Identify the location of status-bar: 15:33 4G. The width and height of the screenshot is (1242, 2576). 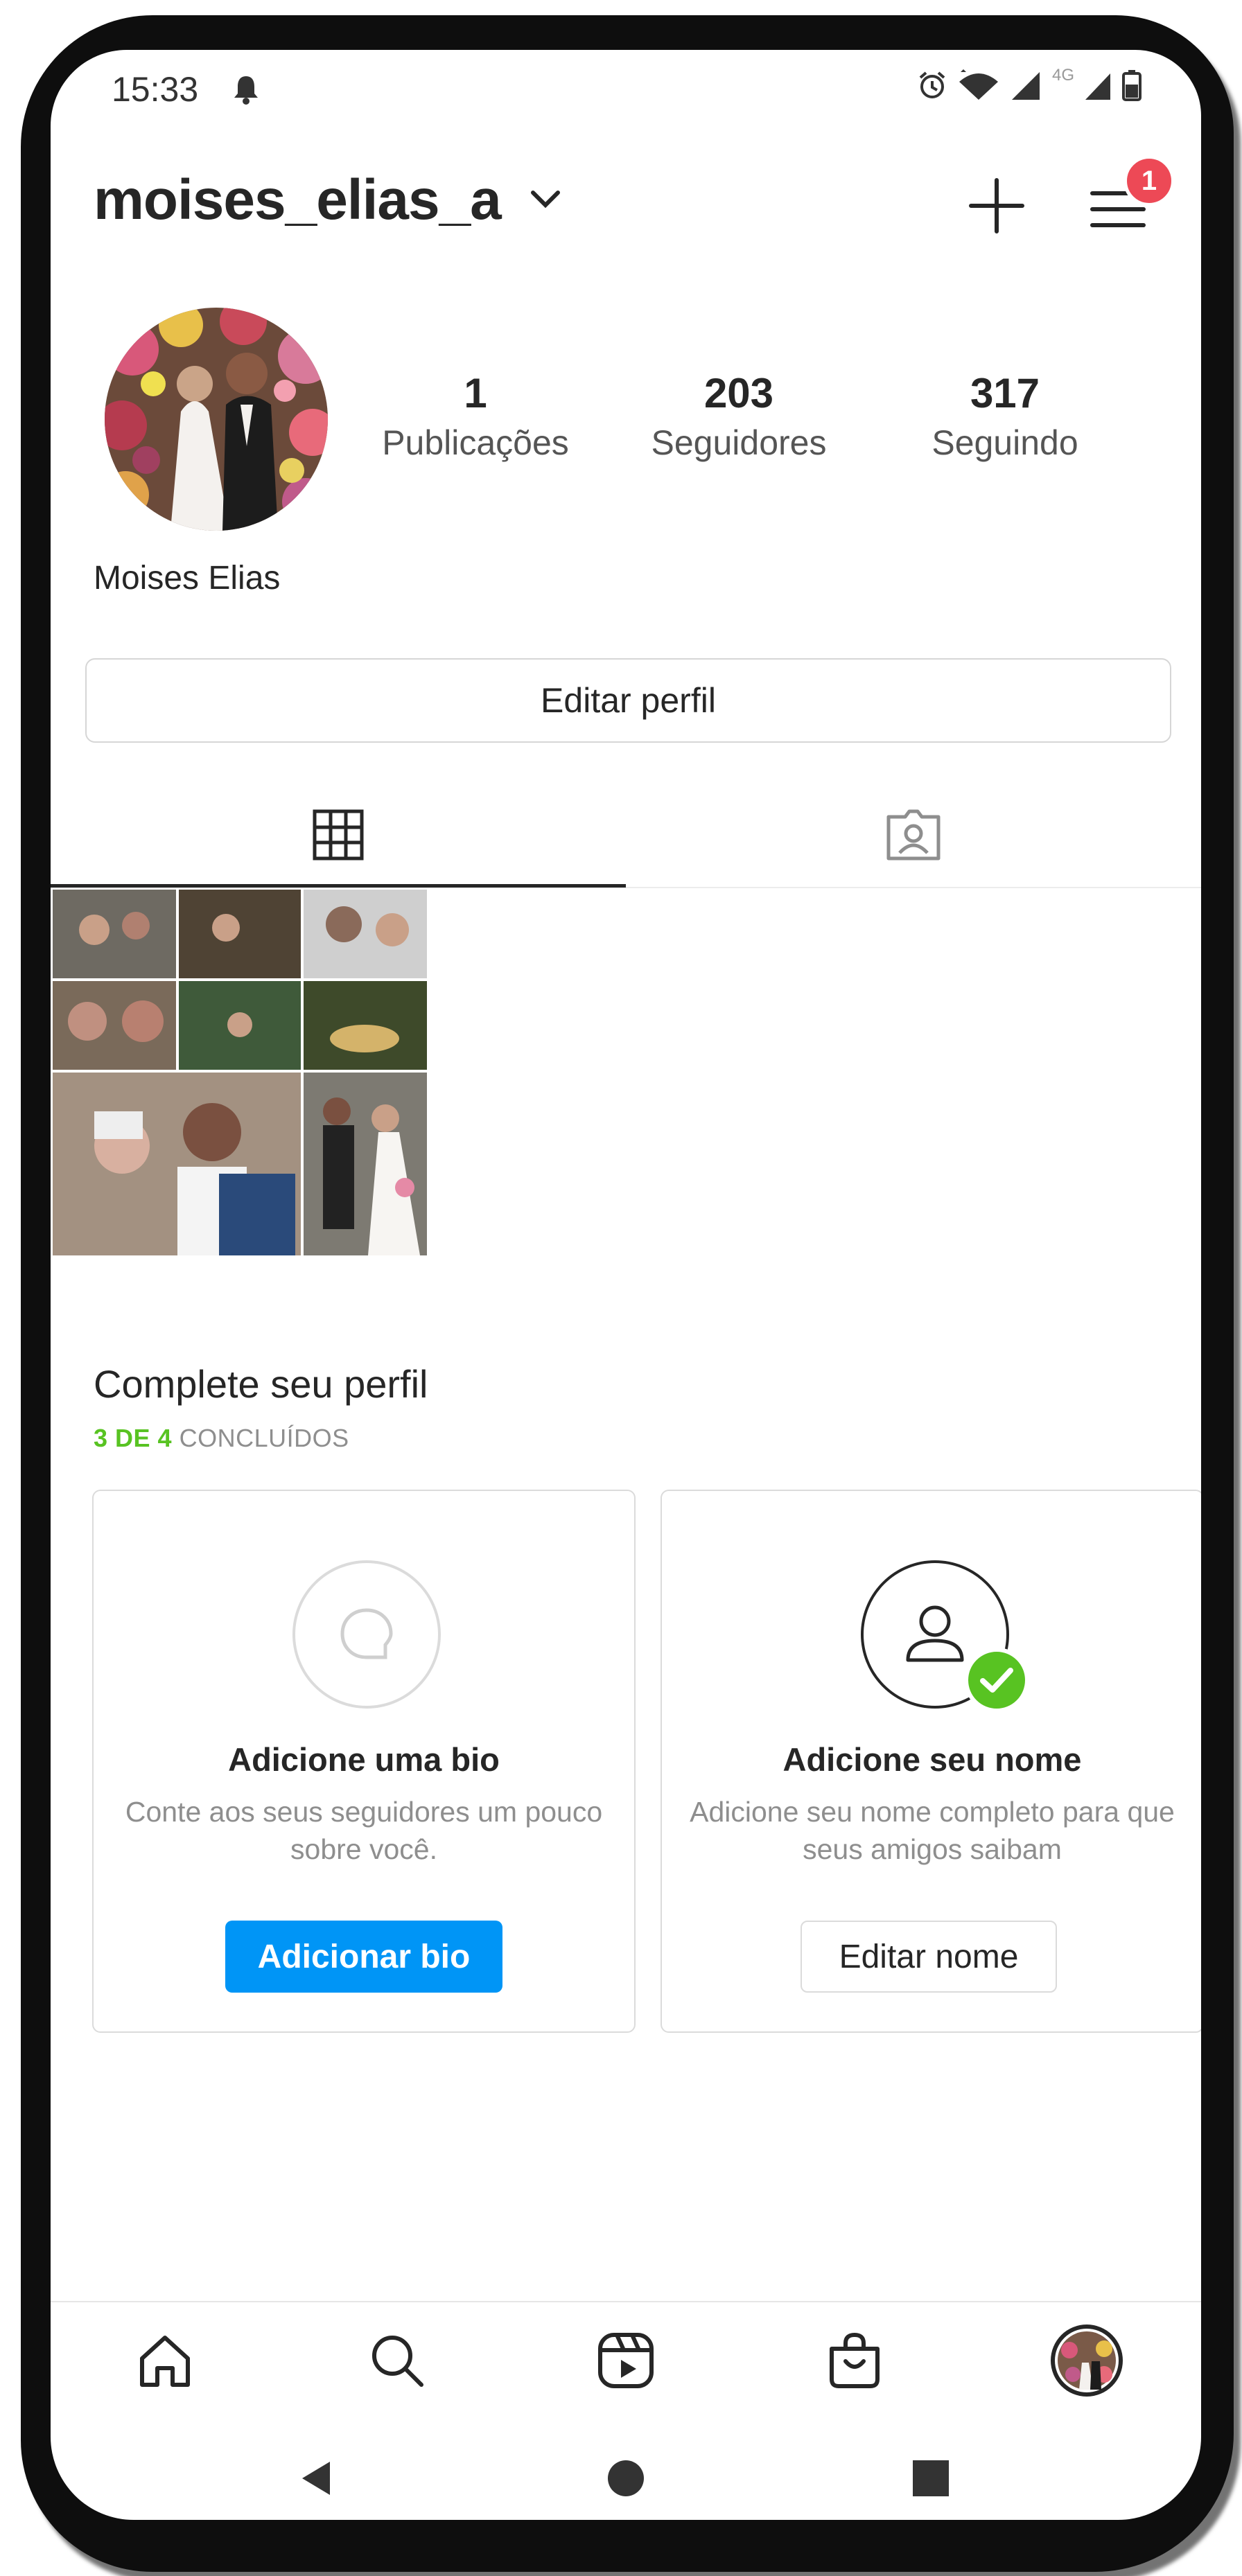
(626, 98).